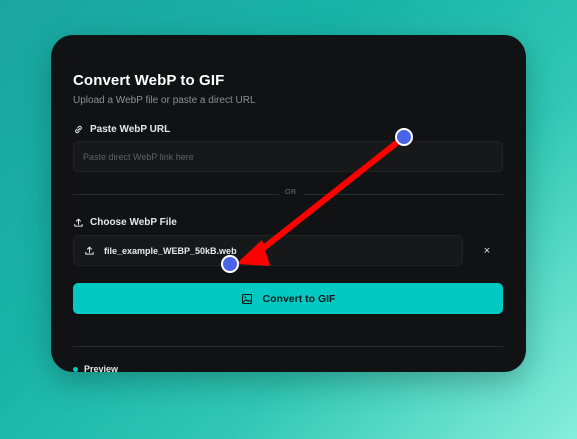 Image resolution: width=577 pixels, height=439 pixels. Describe the element at coordinates (246, 298) in the screenshot. I see `image-icon` at that location.